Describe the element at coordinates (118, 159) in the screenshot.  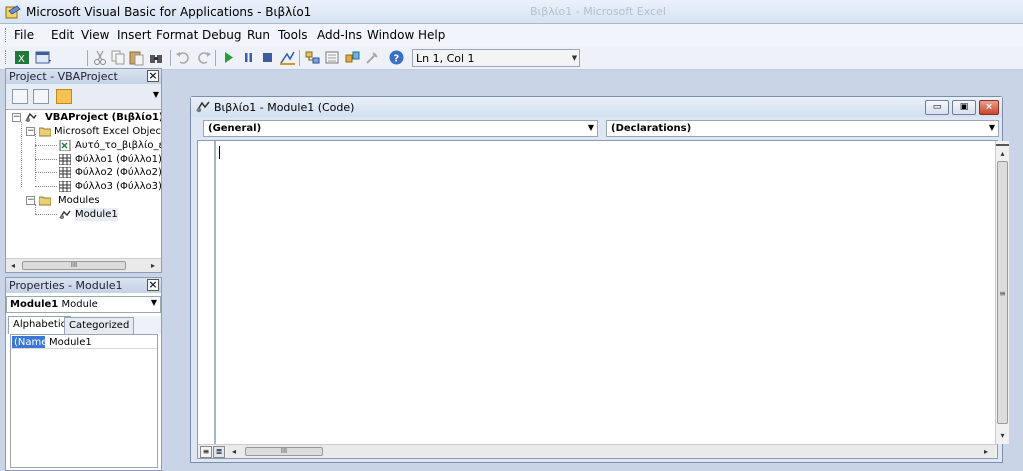
I see `tree-node-sheet1: Φύλλο1 (Φύλλο1)` at that location.